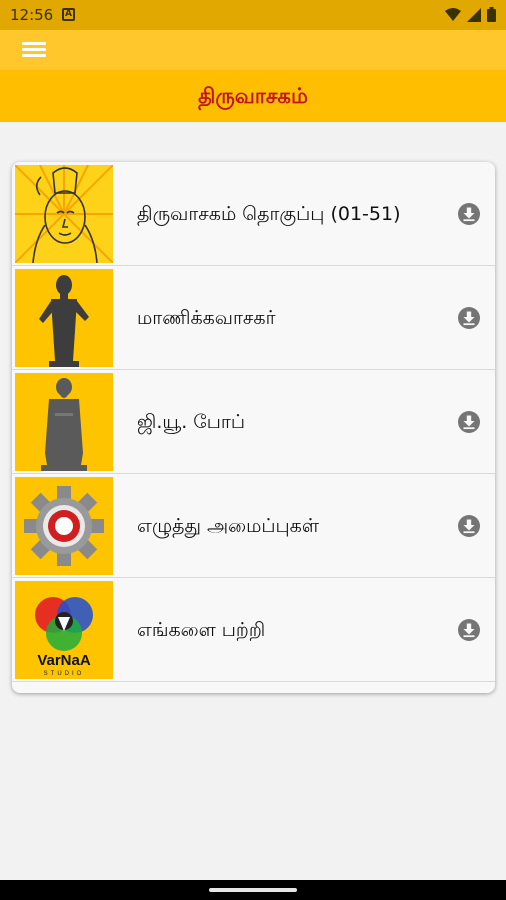 This screenshot has width=506, height=900. I want to click on list-item-gu-pope: ஜி.யூ. போப், so click(253, 422).